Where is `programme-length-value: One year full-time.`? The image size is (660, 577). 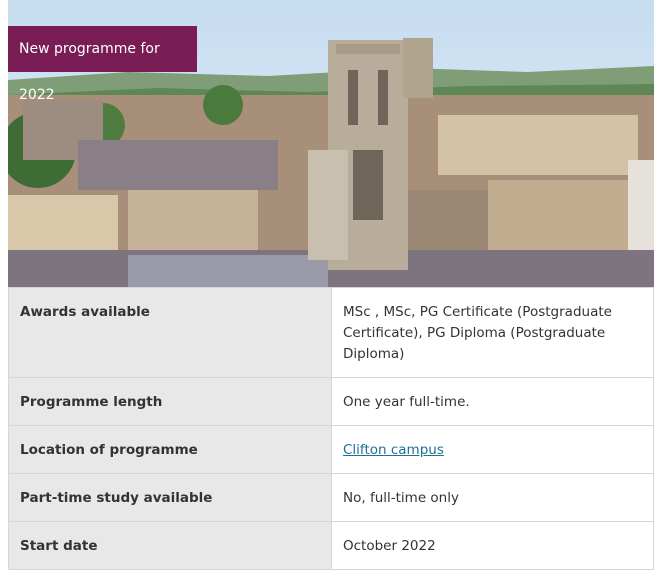 programme-length-value: One year full-time. is located at coordinates (492, 401).